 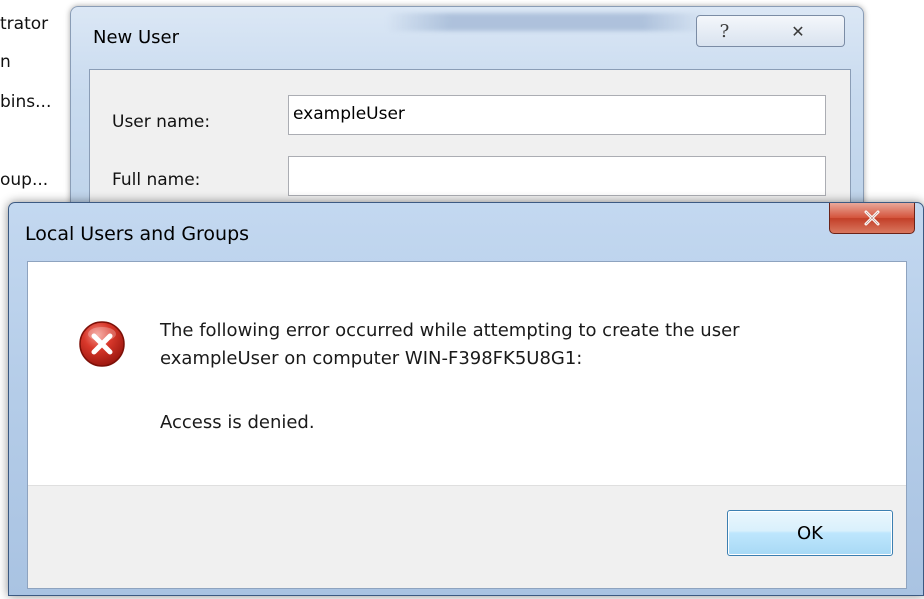 What do you see at coordinates (557, 115) in the screenshot?
I see `user-name-input: exampleUser` at bounding box center [557, 115].